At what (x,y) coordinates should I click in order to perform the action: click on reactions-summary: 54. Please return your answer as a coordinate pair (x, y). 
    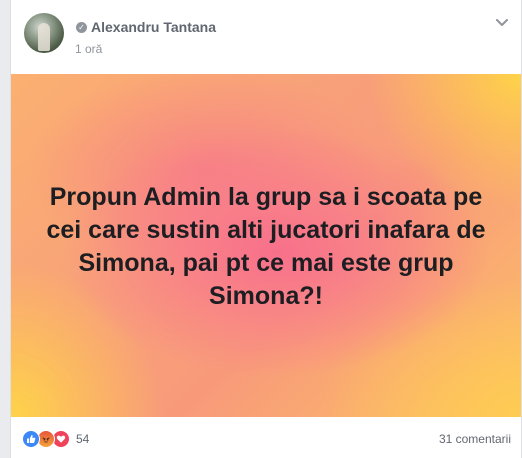
    Looking at the image, I should click on (55, 439).